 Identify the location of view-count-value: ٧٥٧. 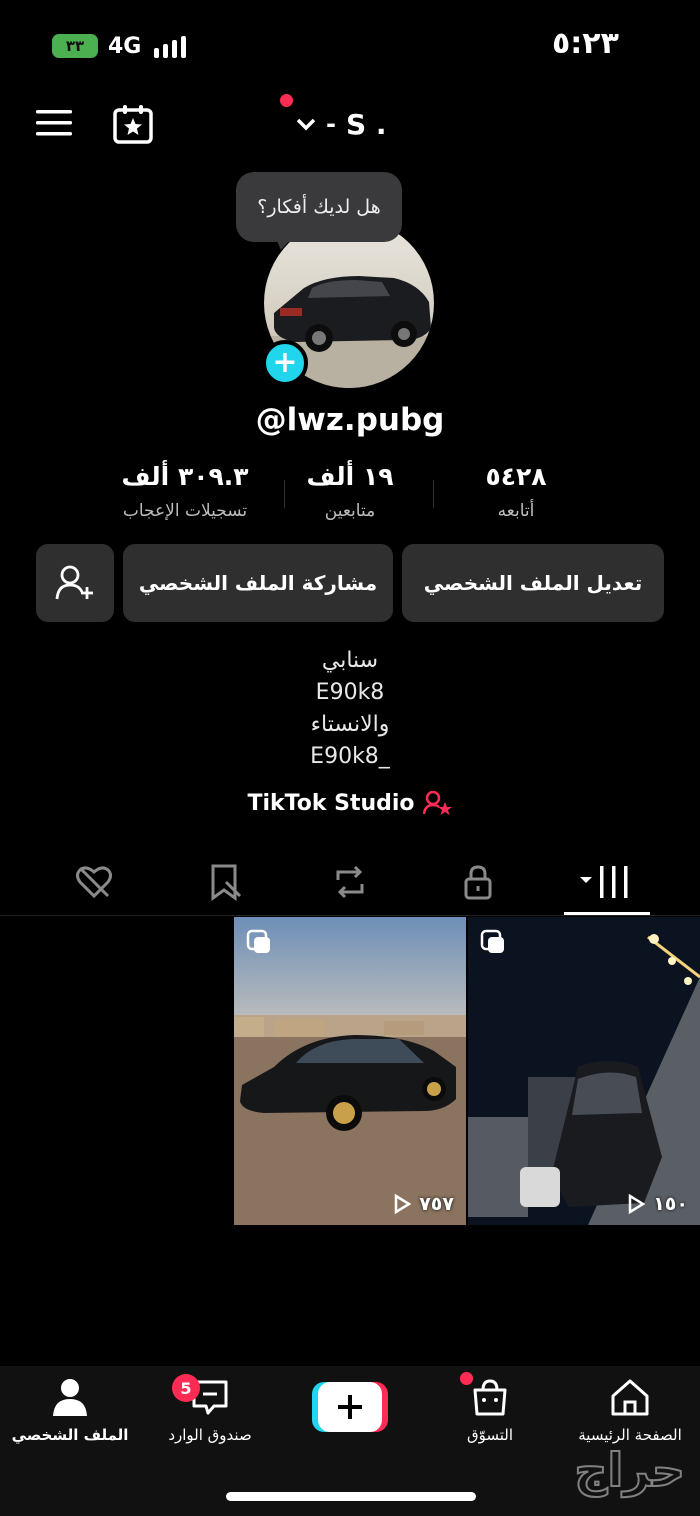
(436, 1204).